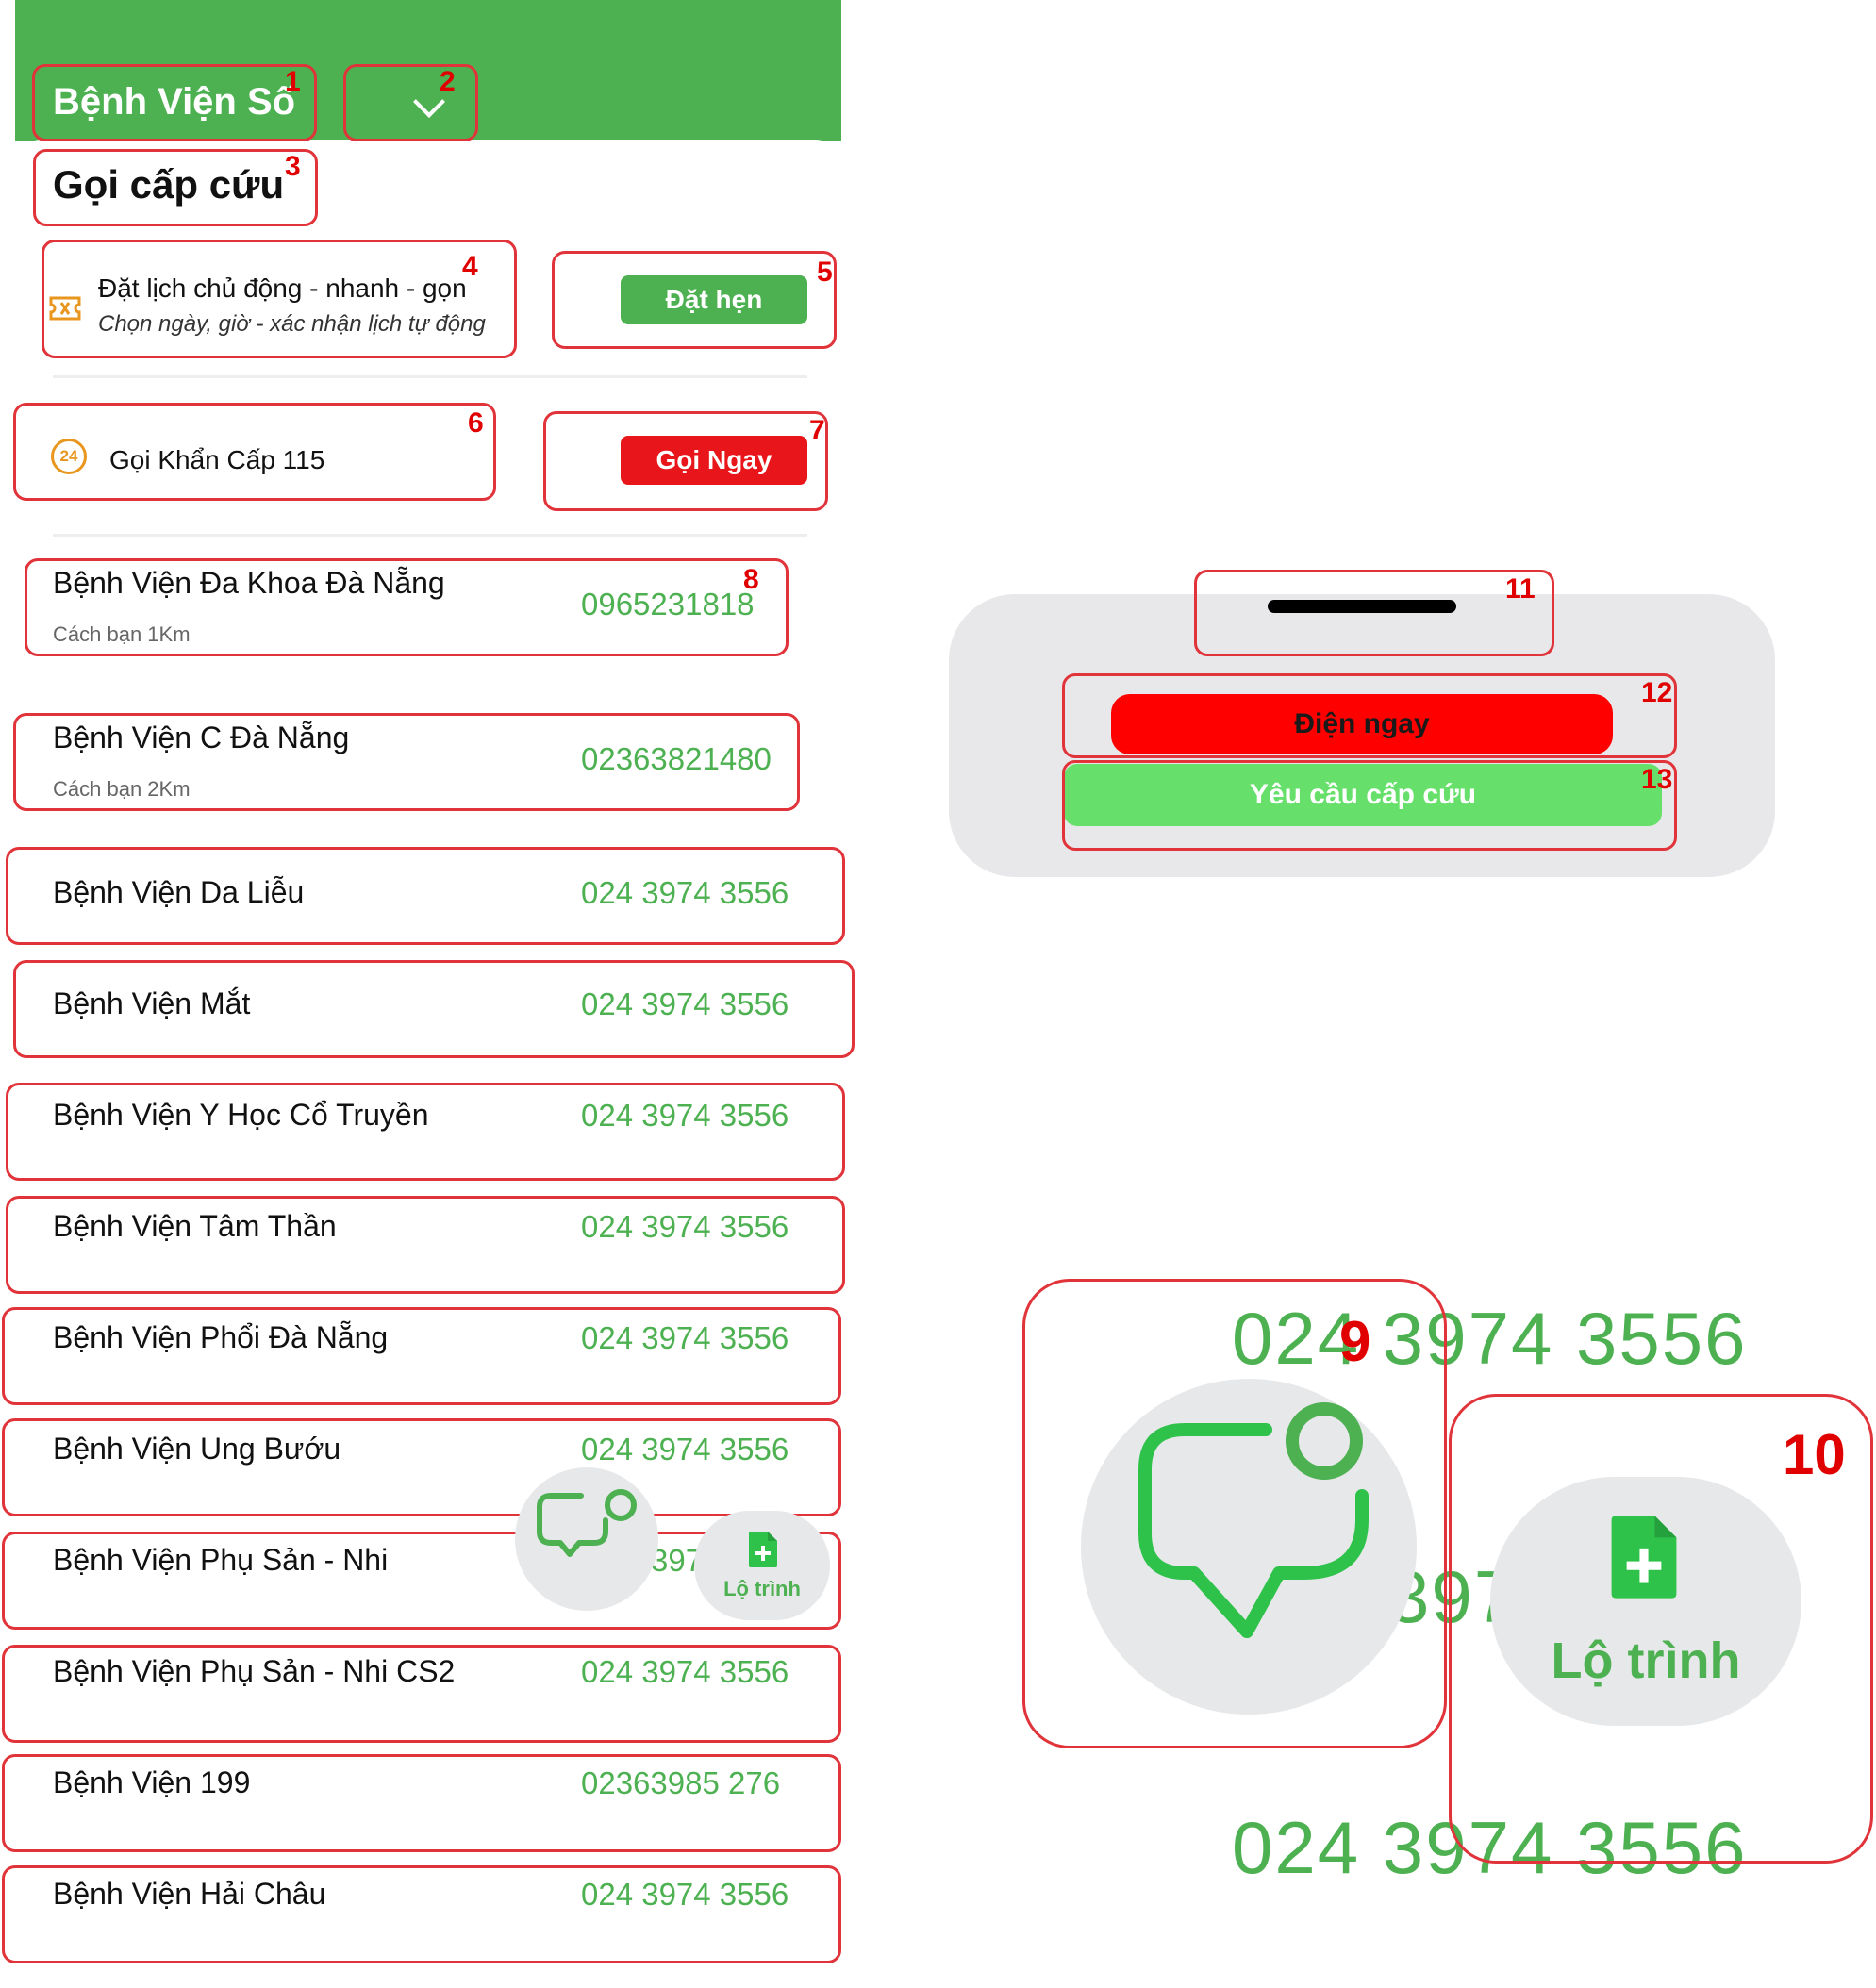  Describe the element at coordinates (476, 423) in the screenshot. I see `marker-6: 6` at that location.